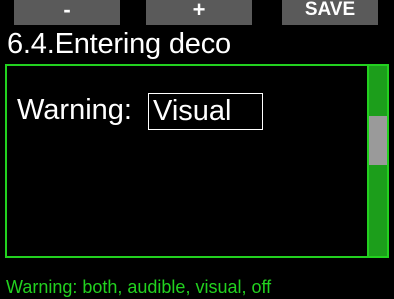 The width and height of the screenshot is (394, 299). What do you see at coordinates (378, 140) in the screenshot?
I see `scrollbar-thumb` at bounding box center [378, 140].